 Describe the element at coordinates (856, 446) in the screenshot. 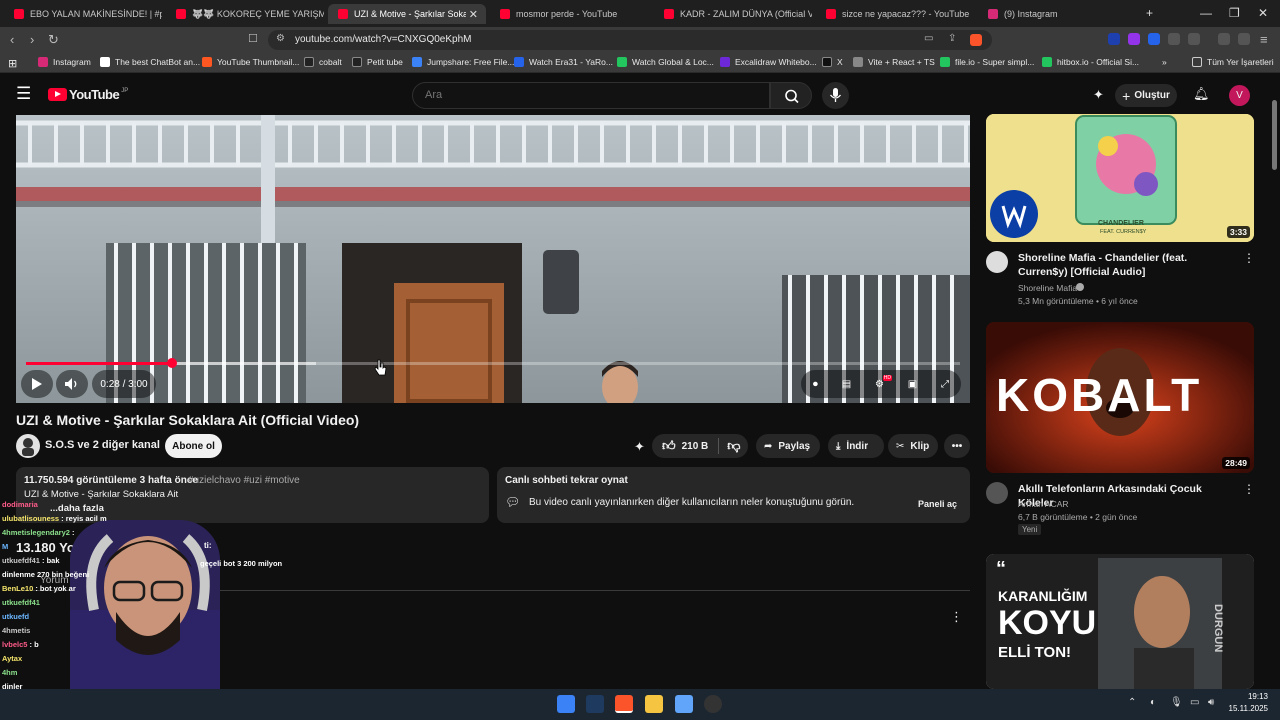

I see `download-button: ⤓ İndir` at that location.